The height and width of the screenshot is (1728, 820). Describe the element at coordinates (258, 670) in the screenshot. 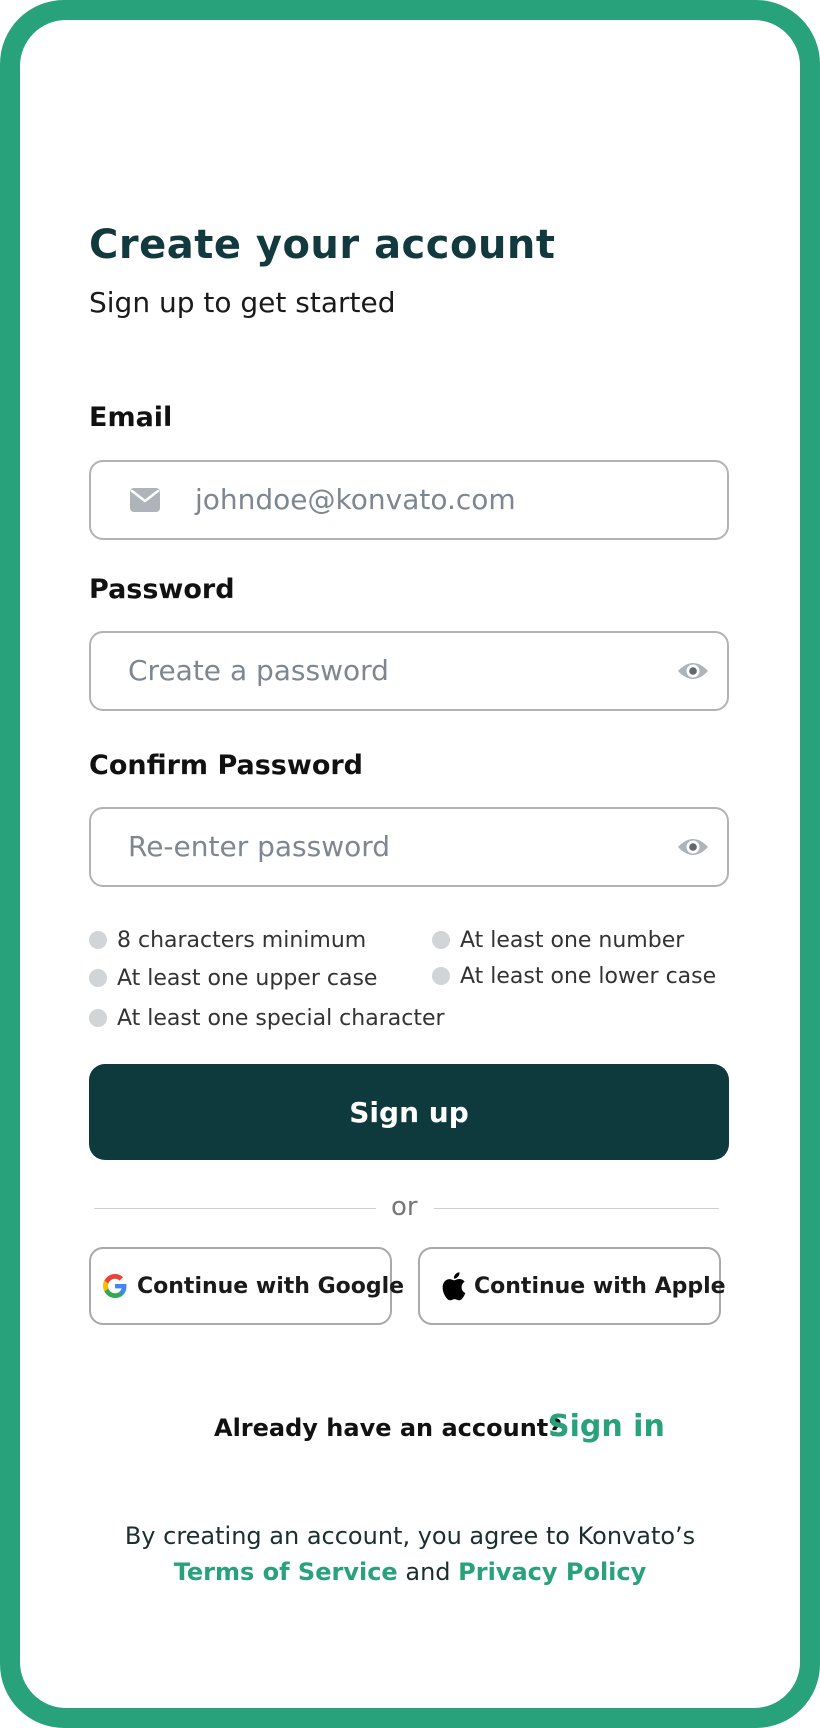

I see `password-placeholder: Create a password` at that location.